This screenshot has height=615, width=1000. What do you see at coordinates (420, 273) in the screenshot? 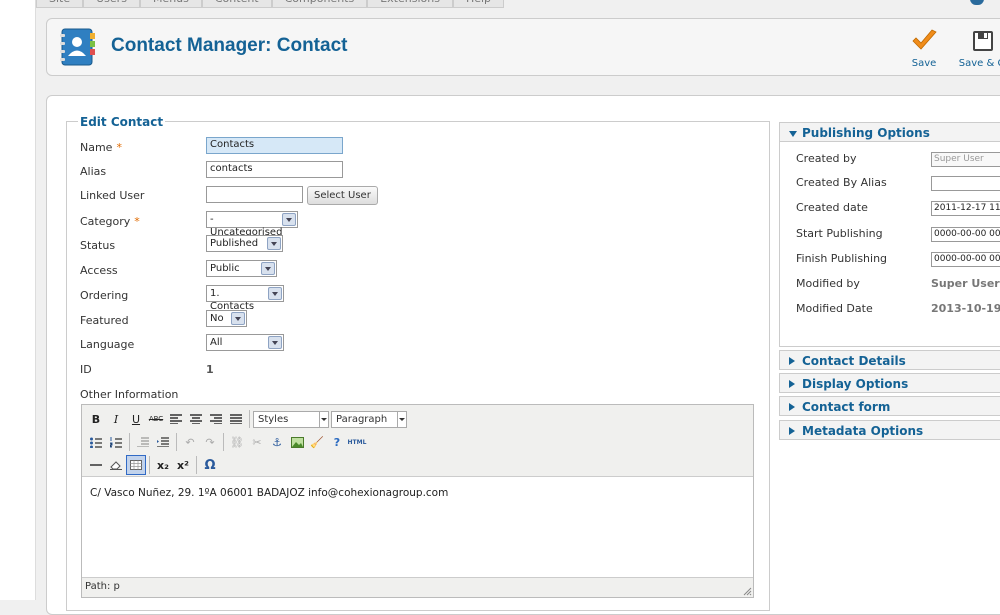
I see `access-row: Access Public` at bounding box center [420, 273].